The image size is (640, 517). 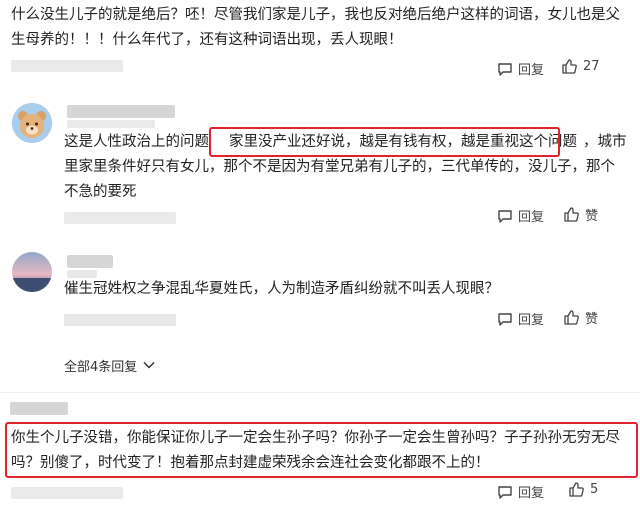 I want to click on comment4-like-button: 5, so click(x=583, y=489).